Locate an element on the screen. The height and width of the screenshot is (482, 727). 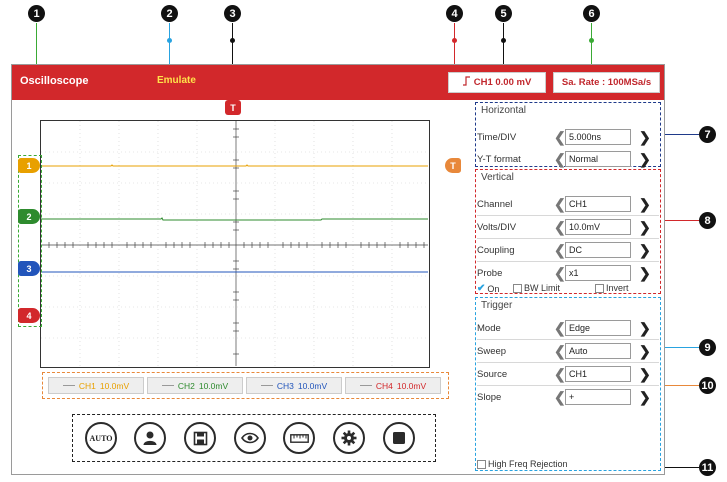
trigger-edge-icon is located at coordinates (466, 82).